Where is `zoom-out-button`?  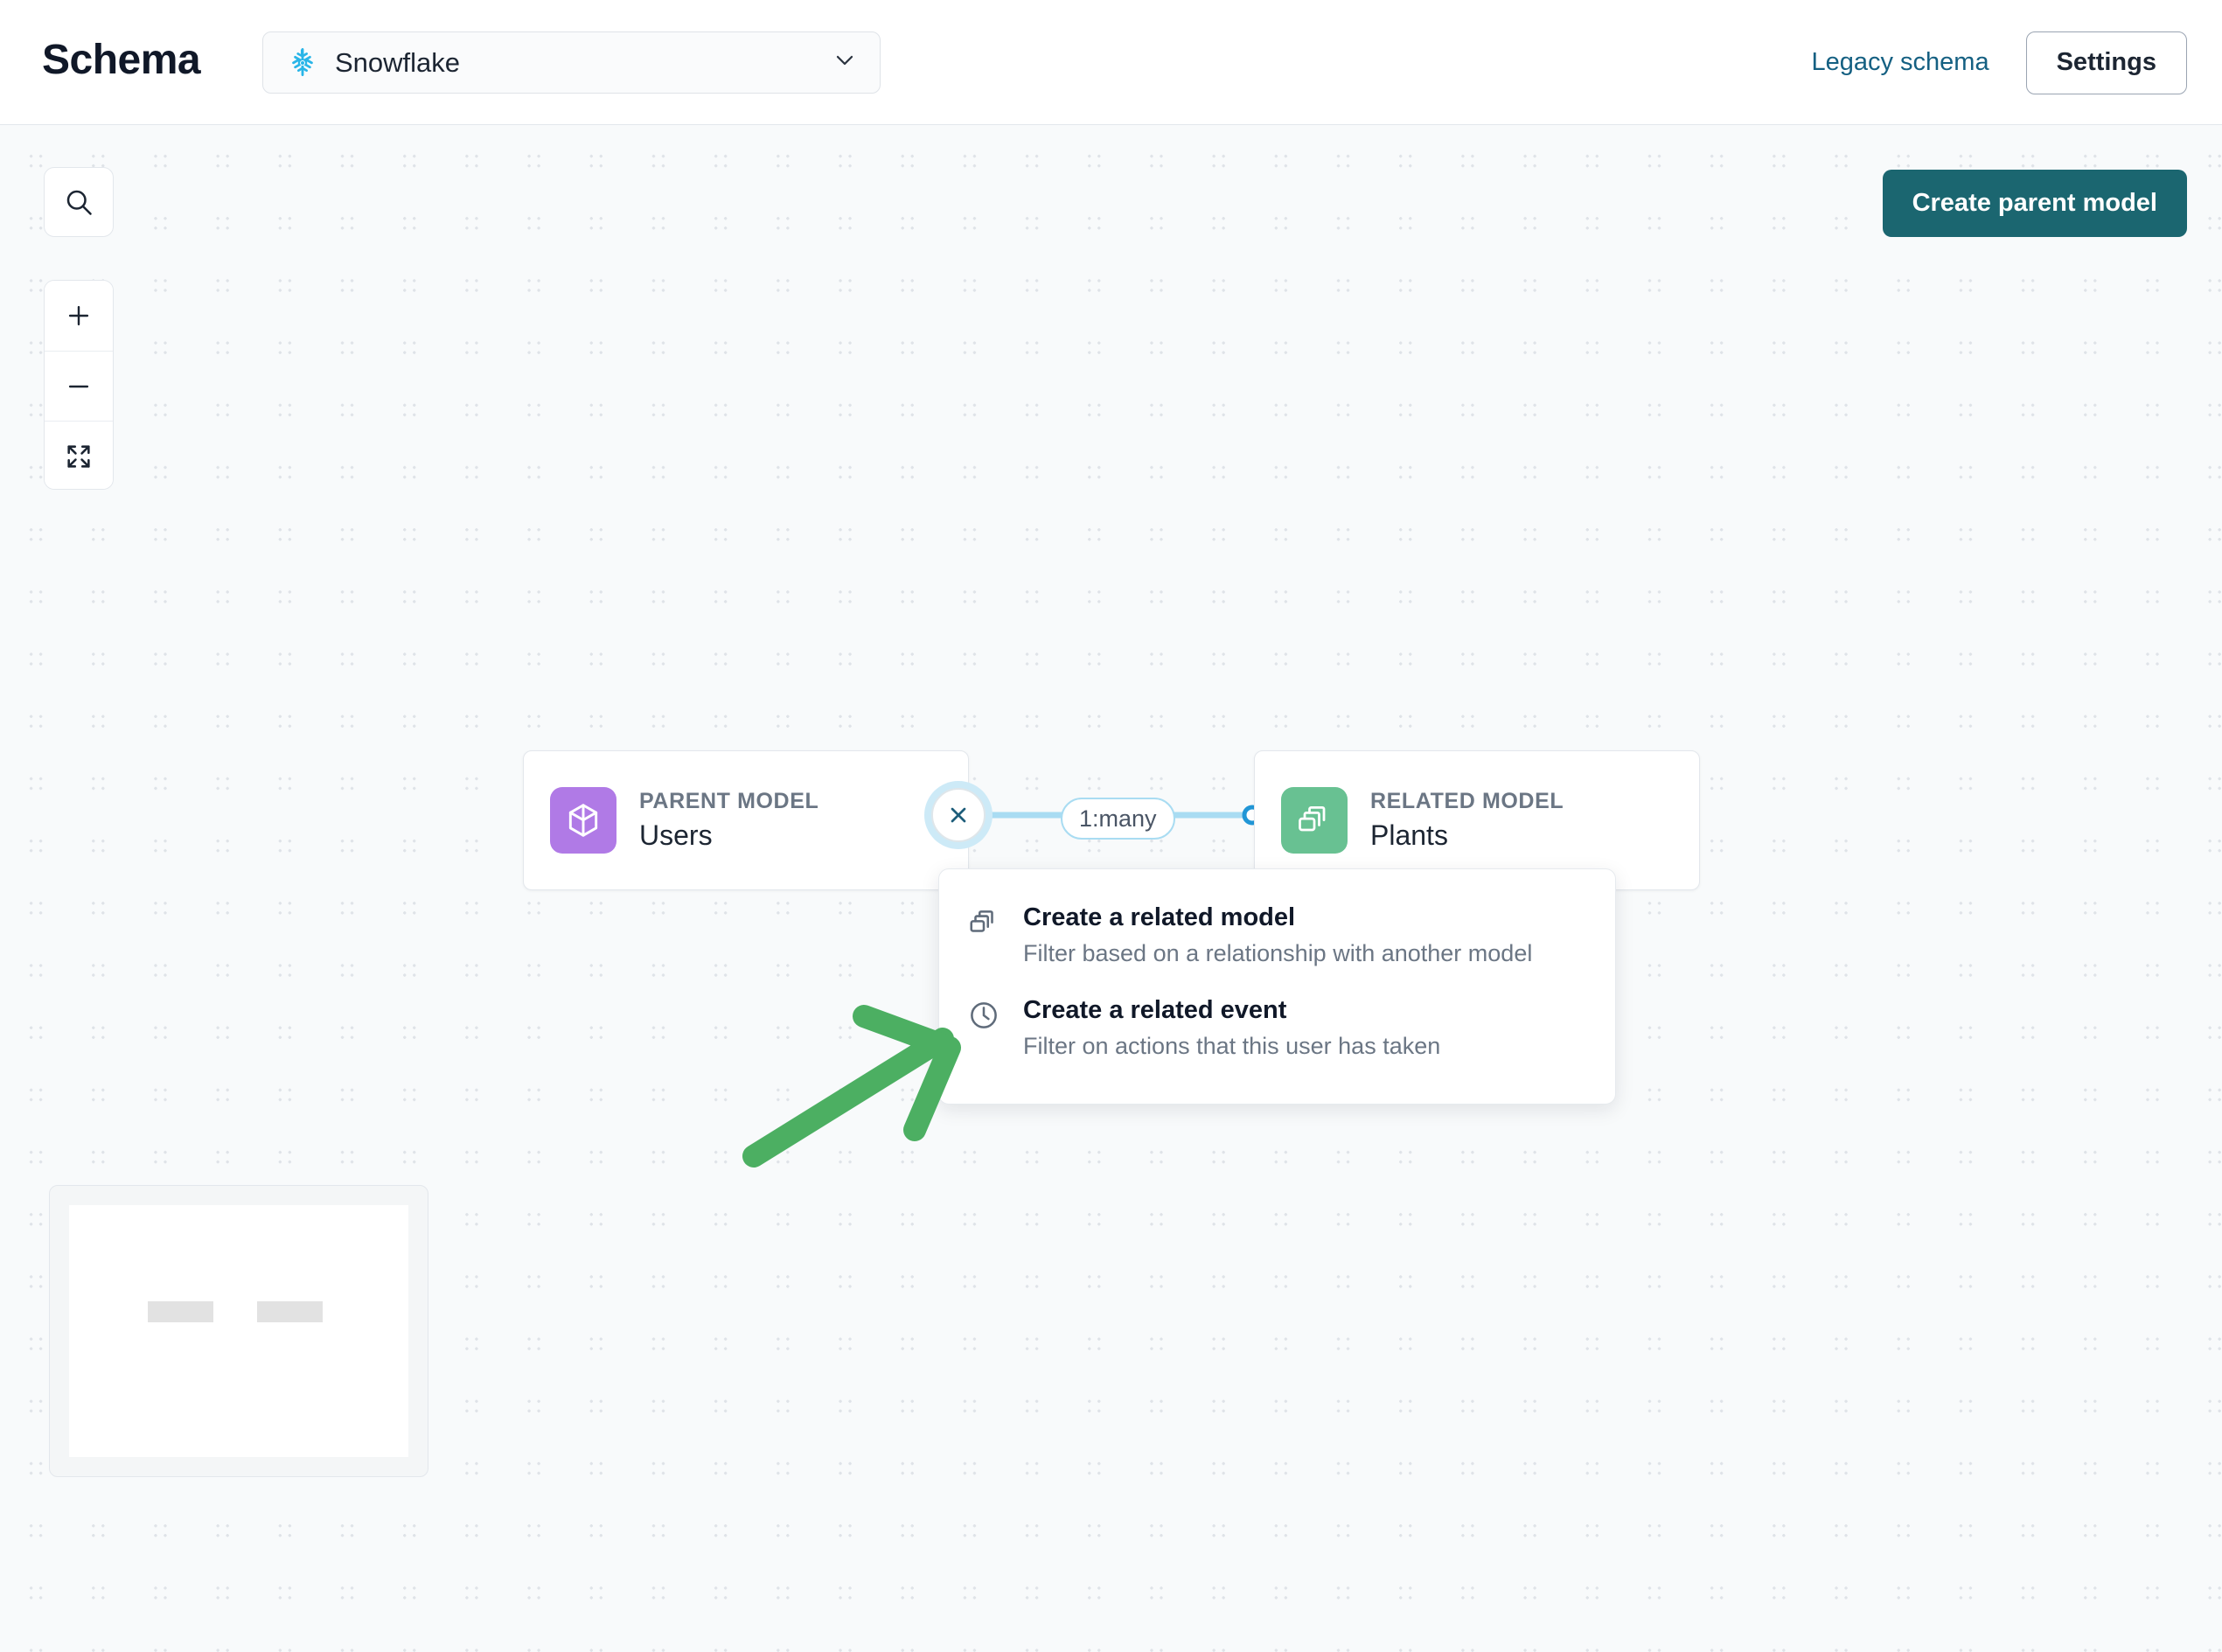
zoom-out-button is located at coordinates (79, 386).